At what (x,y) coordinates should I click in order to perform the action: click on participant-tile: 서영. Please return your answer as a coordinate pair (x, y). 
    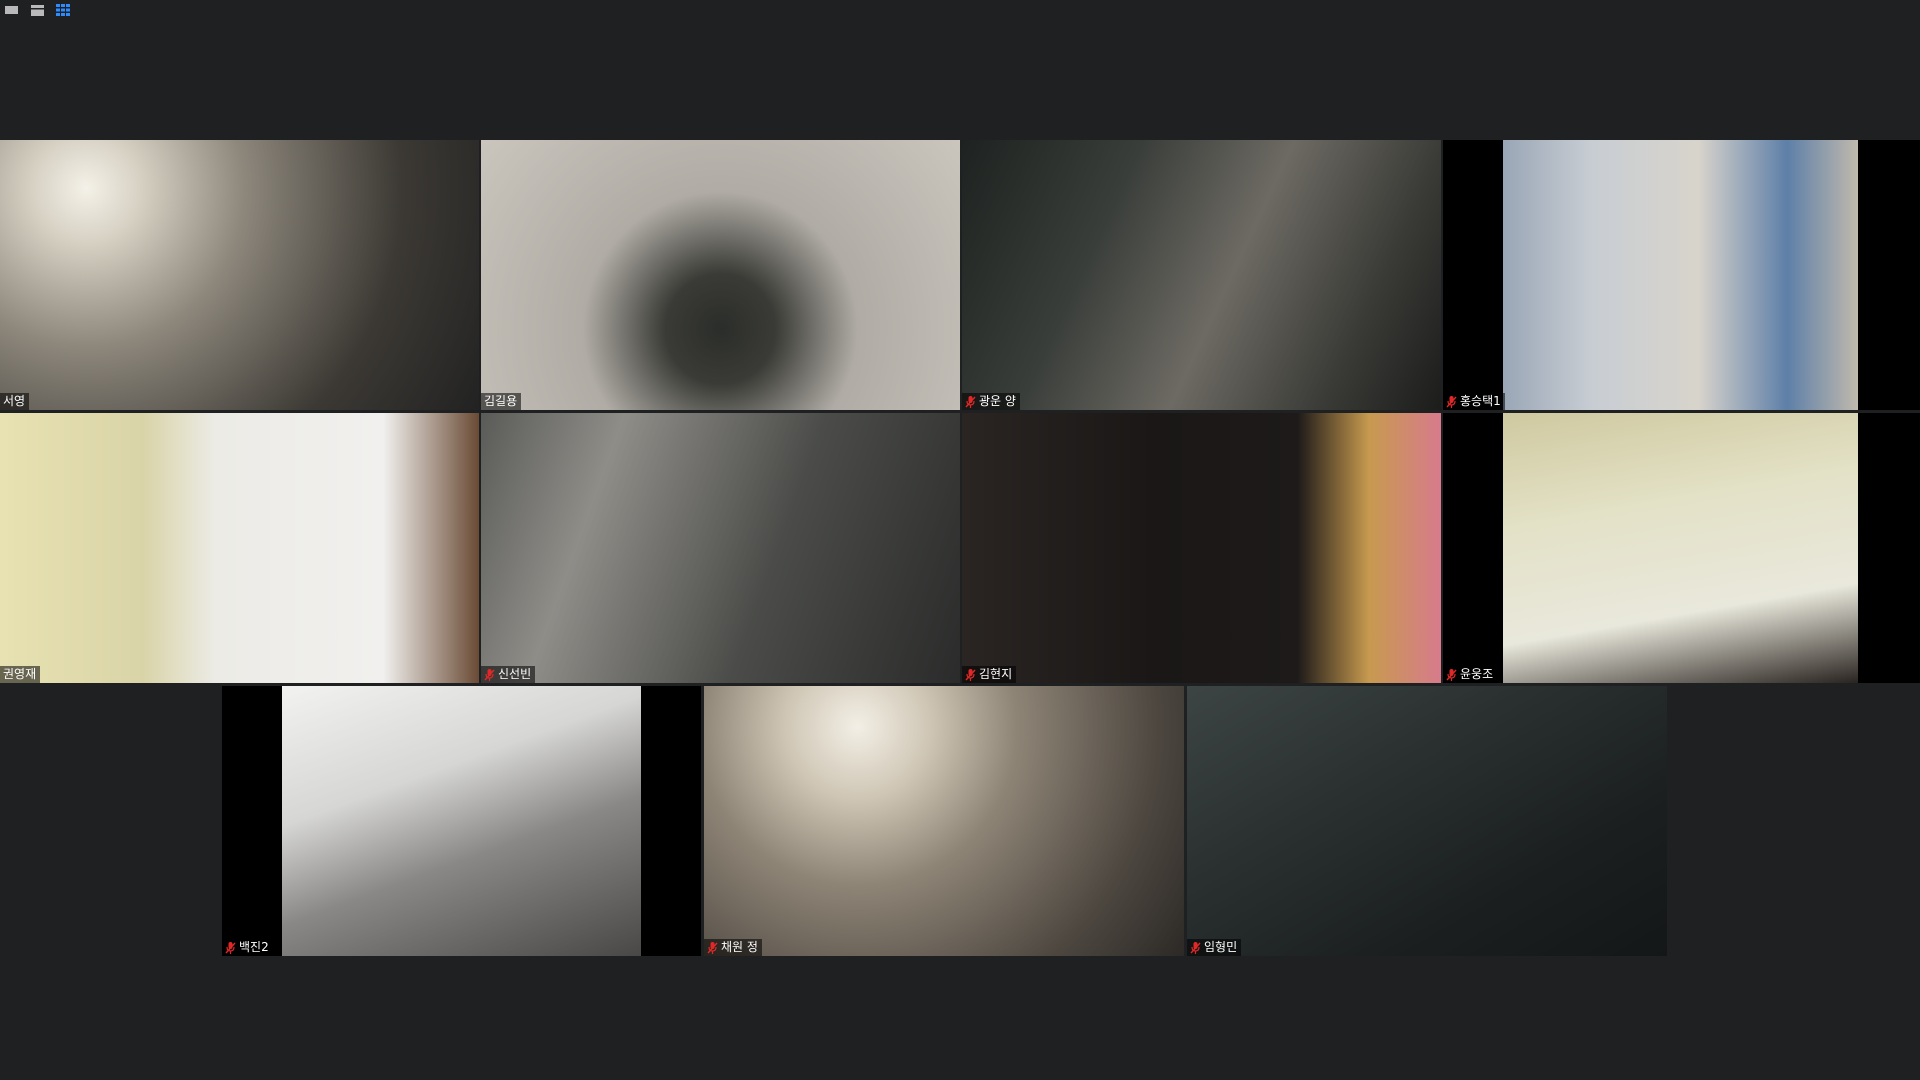
    Looking at the image, I should click on (239, 275).